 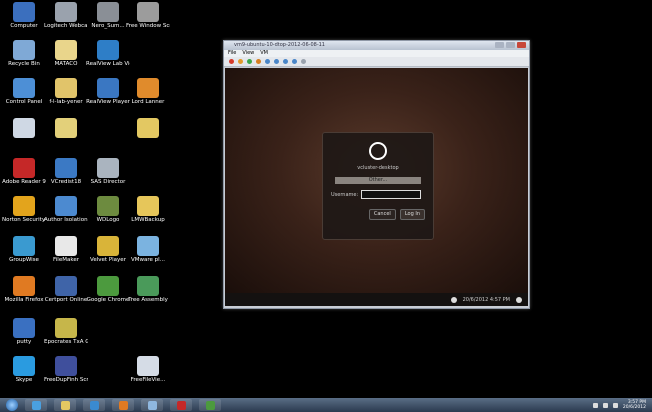 What do you see at coordinates (24, 220) in the screenshot?
I see `desktop-icon-label: Norton Security Scan` at bounding box center [24, 220].